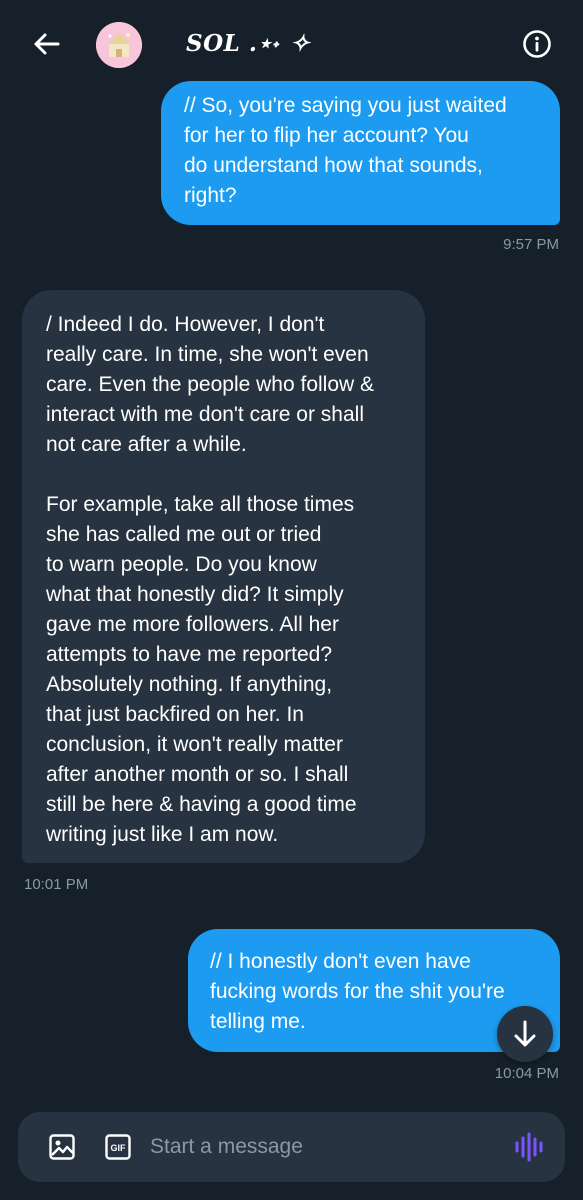  I want to click on avatar, so click(119, 45).